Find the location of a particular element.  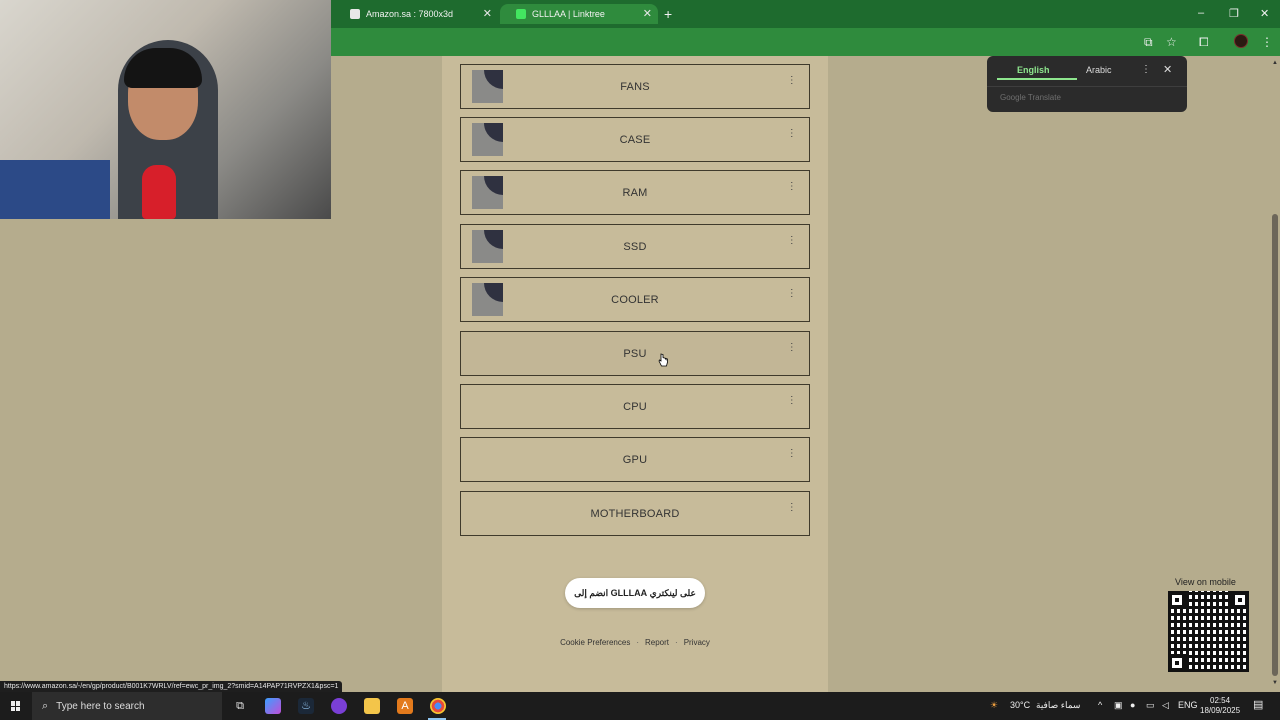

translate-divider is located at coordinates (1087, 86).